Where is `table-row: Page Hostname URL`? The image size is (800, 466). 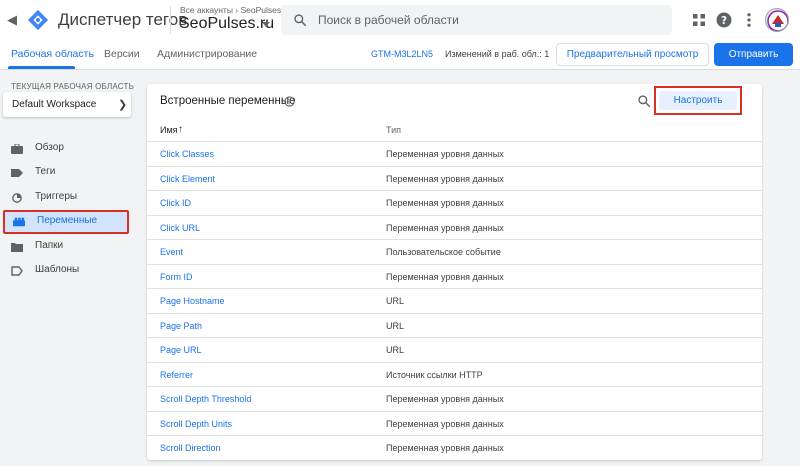 table-row: Page Hostname URL is located at coordinates (454, 300).